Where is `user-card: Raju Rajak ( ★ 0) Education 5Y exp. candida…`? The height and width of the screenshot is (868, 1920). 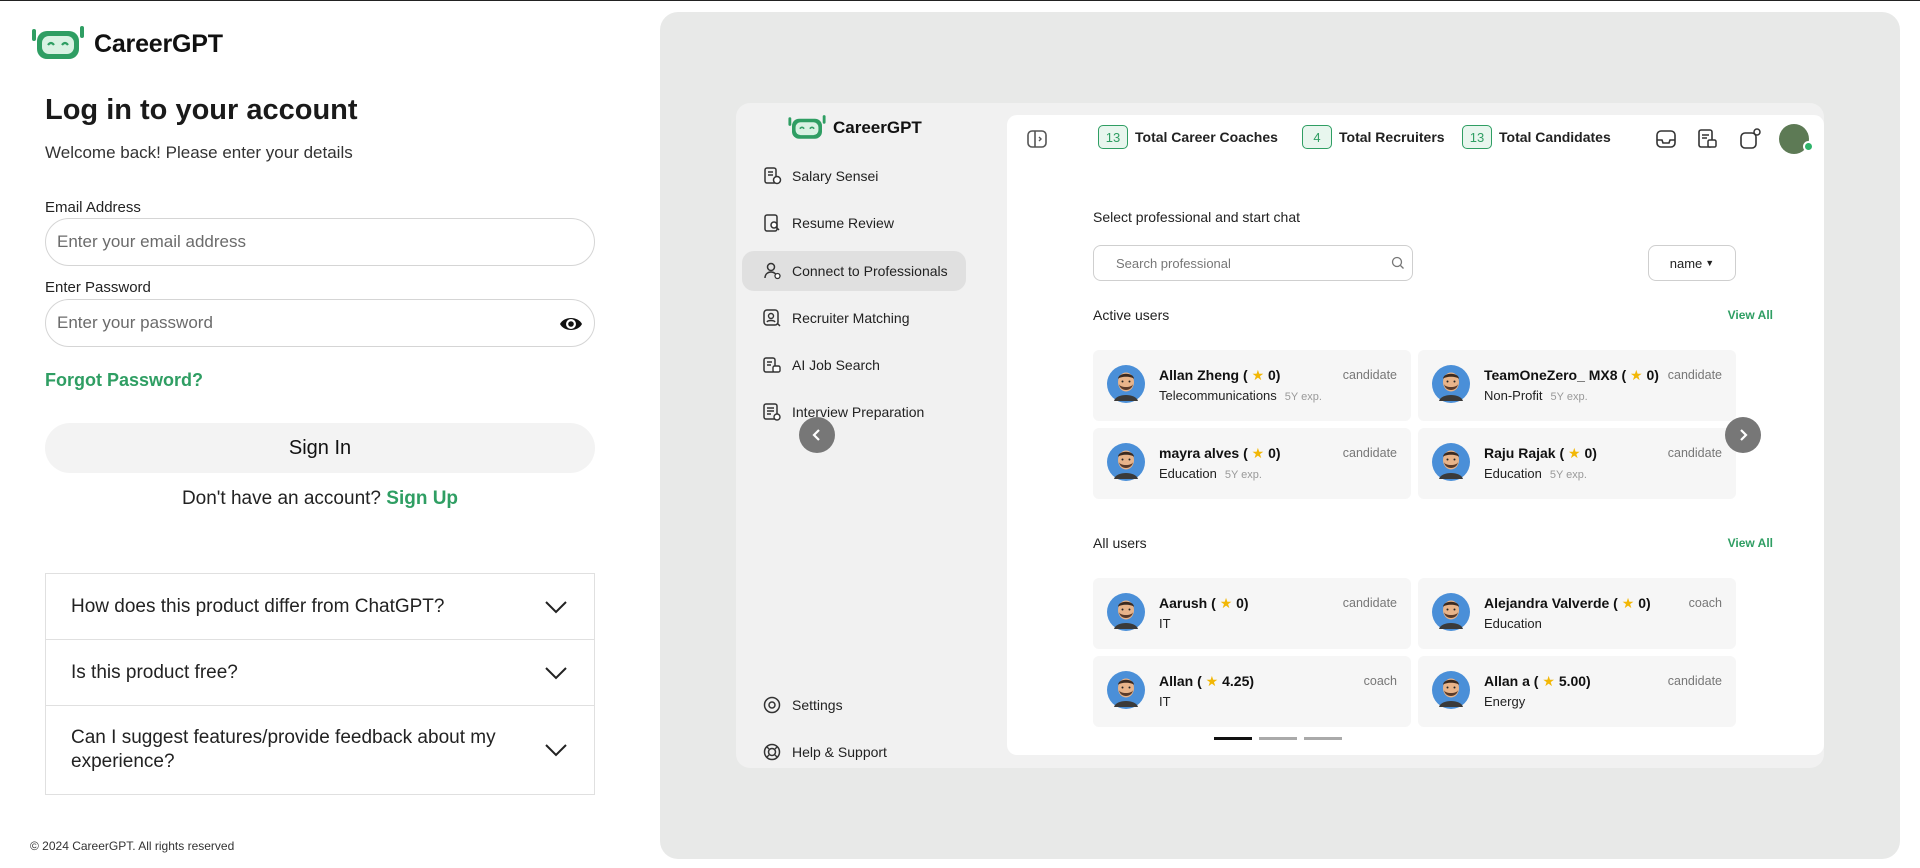
user-card: Raju Rajak ( ★ 0) Education 5Y exp. candida… is located at coordinates (1577, 463).